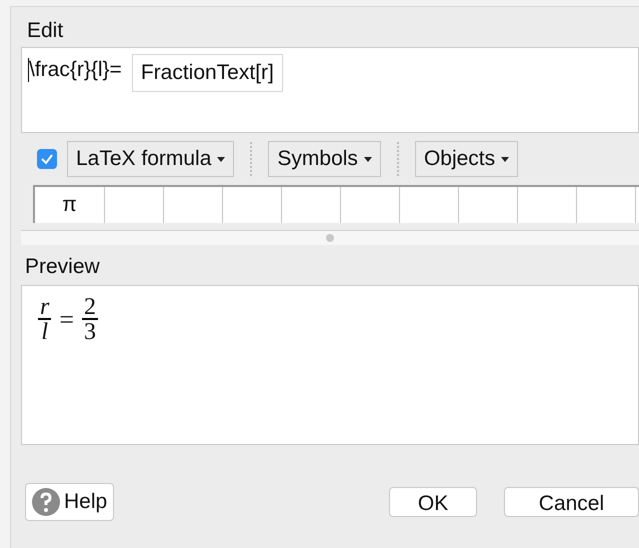 This screenshot has width=639, height=548. What do you see at coordinates (433, 502) in the screenshot?
I see `ok-button: OK` at bounding box center [433, 502].